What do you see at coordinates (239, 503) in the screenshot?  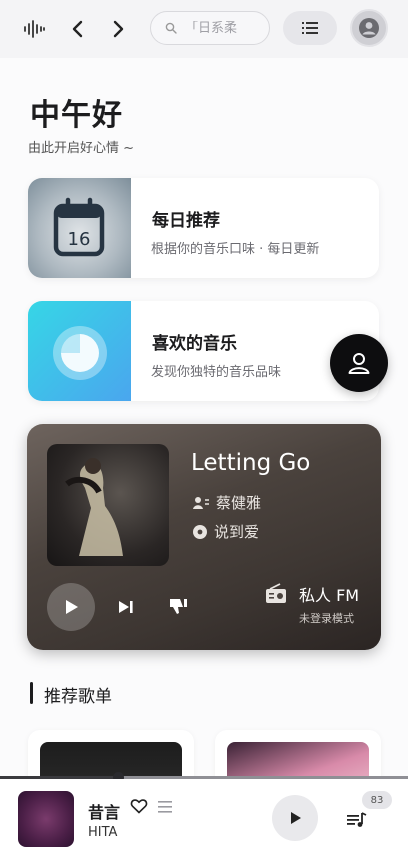 I see `fm-artist: 蔡健雅` at bounding box center [239, 503].